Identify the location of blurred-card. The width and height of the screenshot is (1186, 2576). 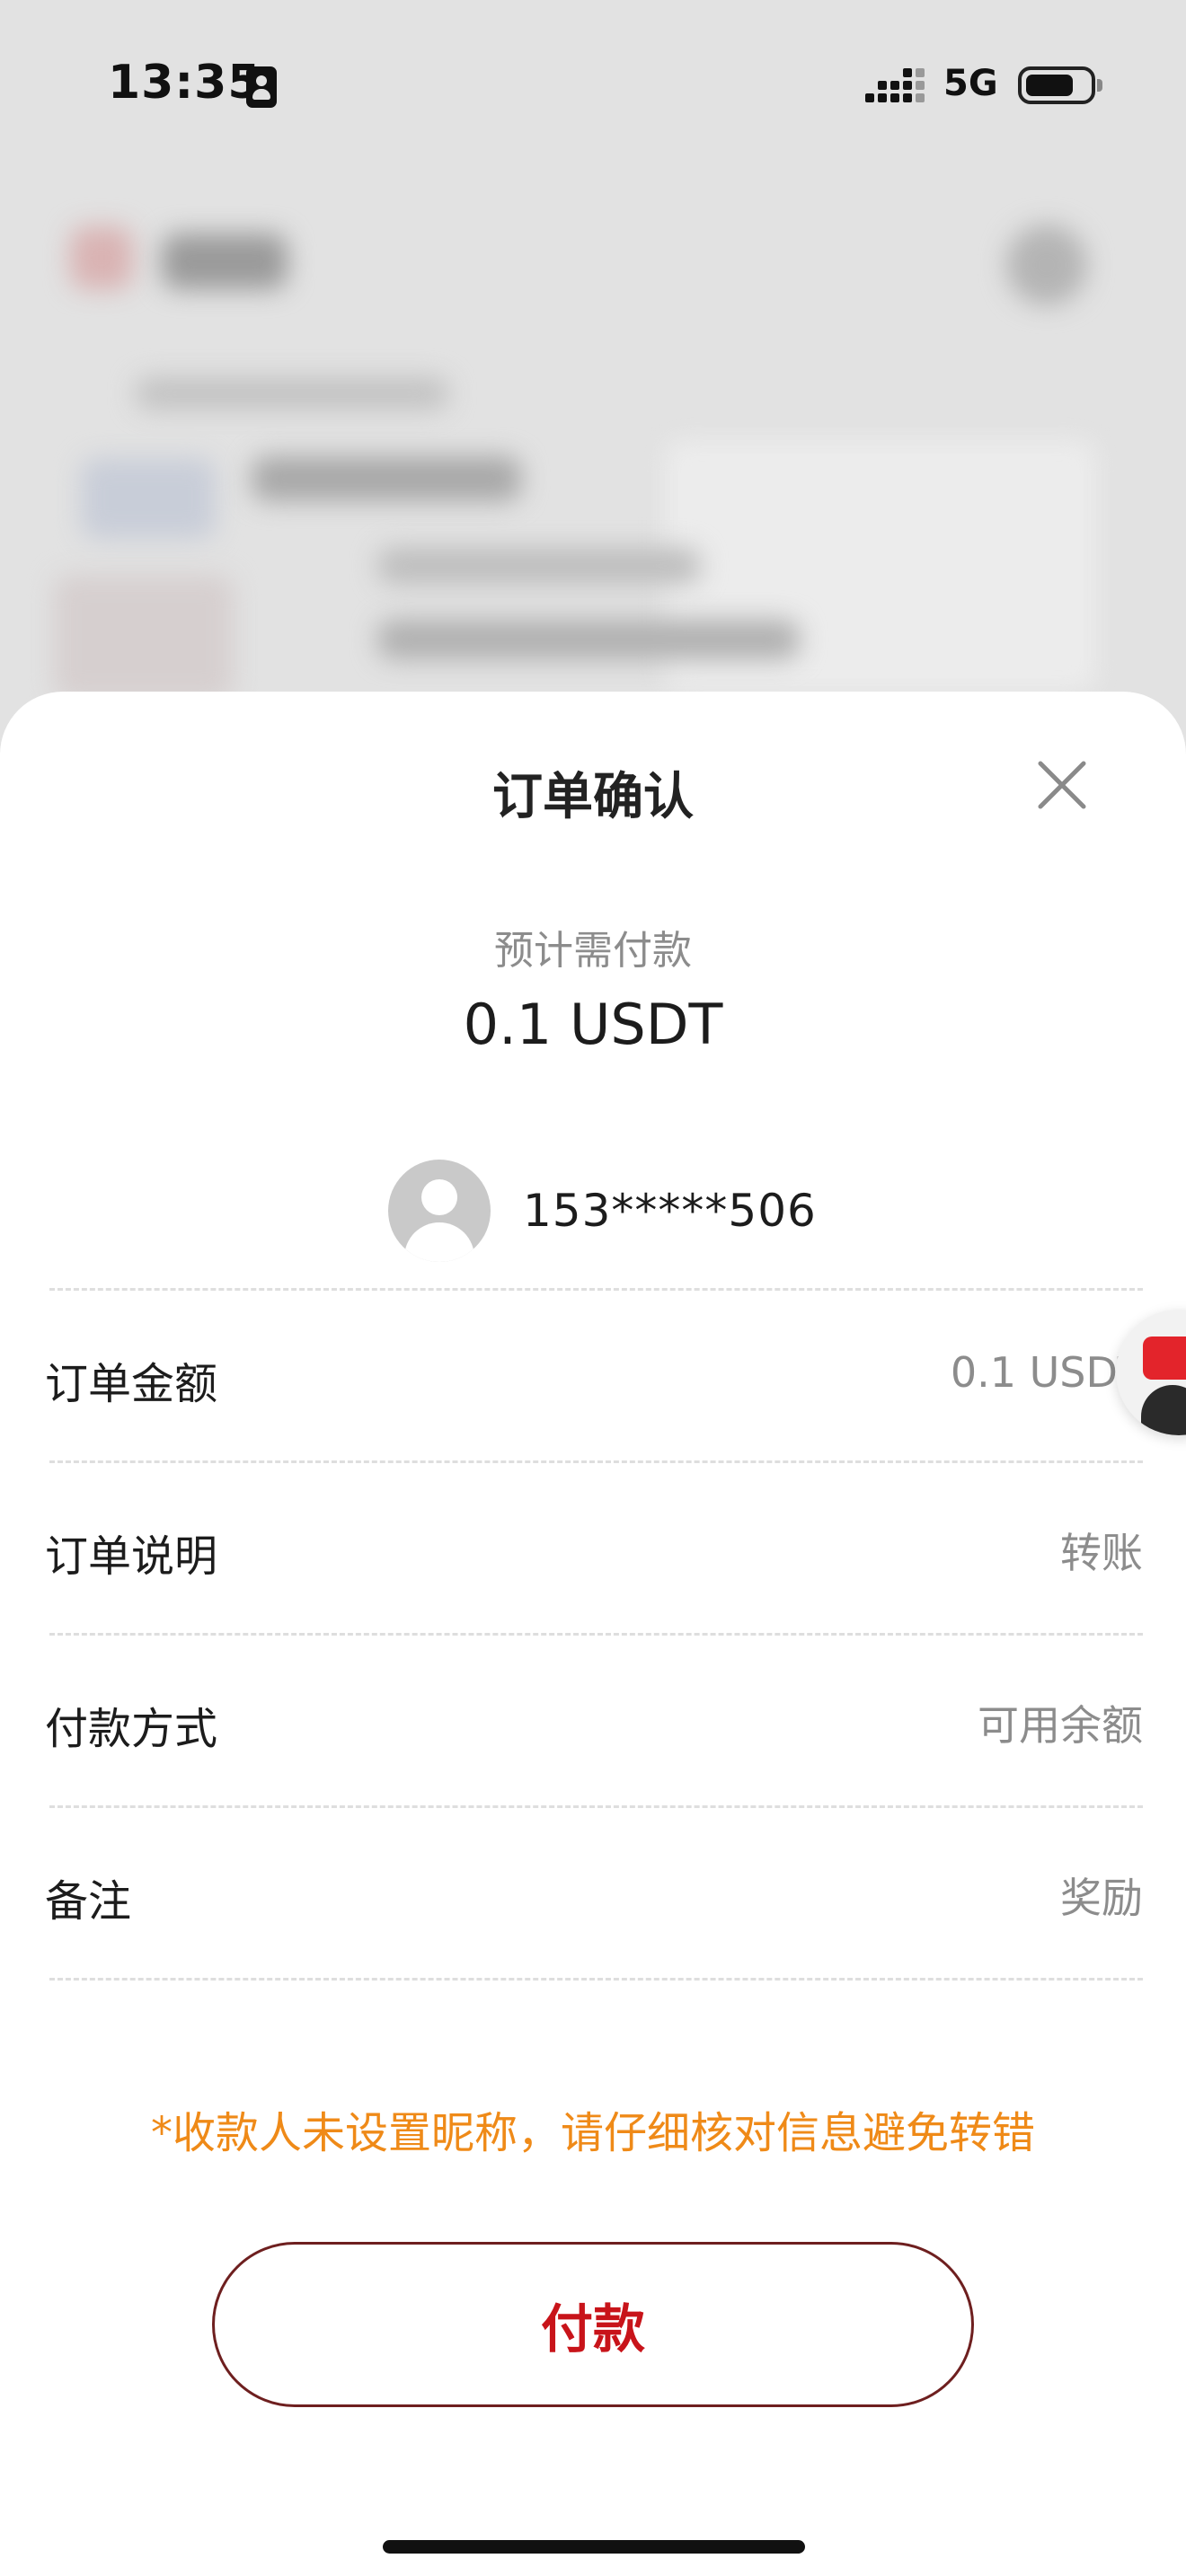
(148, 498).